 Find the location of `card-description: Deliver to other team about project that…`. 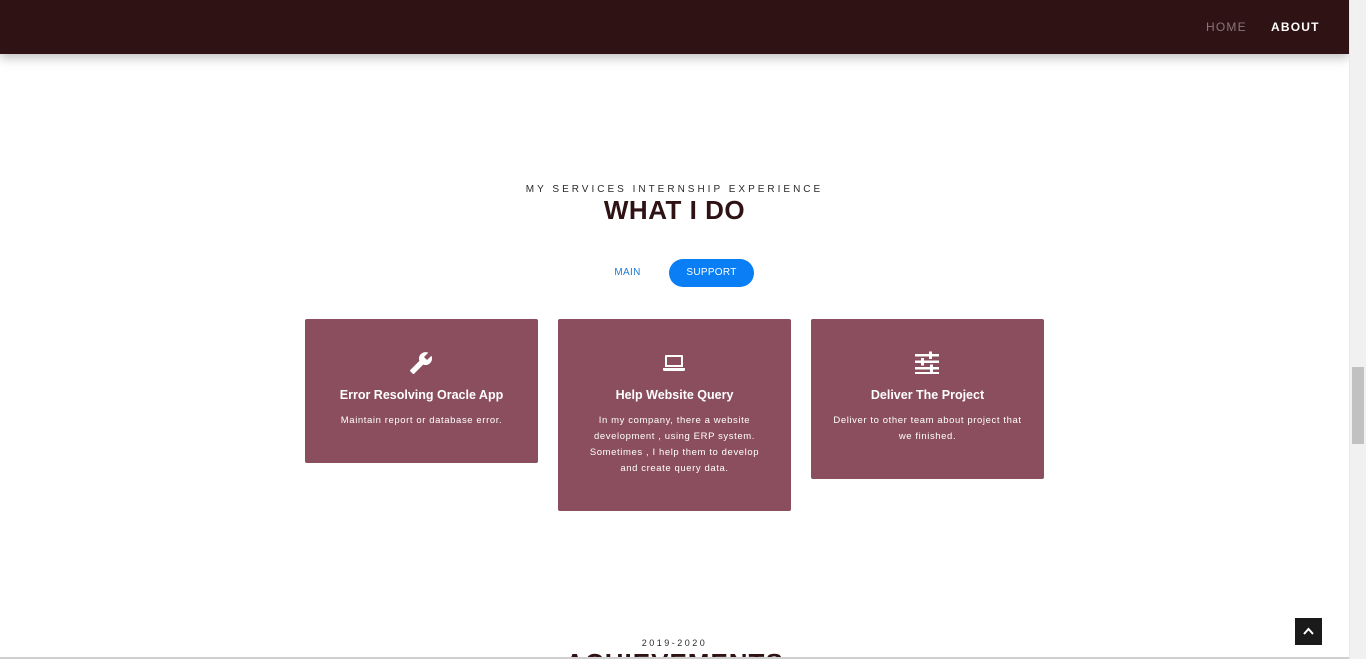

card-description: Deliver to other team about project that… is located at coordinates (927, 428).